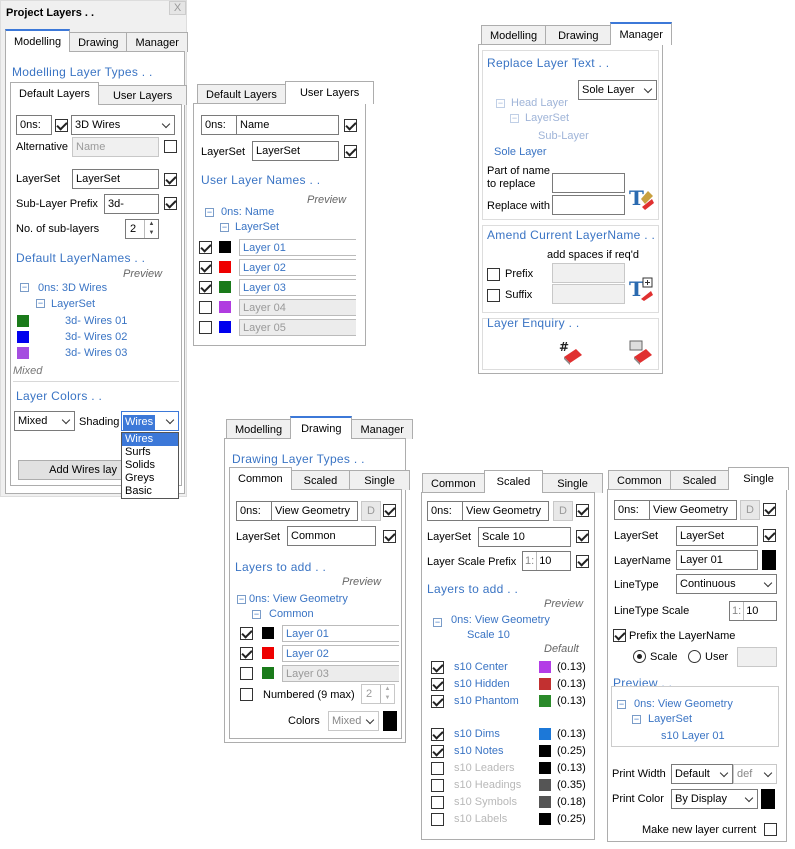 Image resolution: width=795 pixels, height=849 pixels. Describe the element at coordinates (481, 667) in the screenshot. I see `layer-name: s10 Center` at that location.